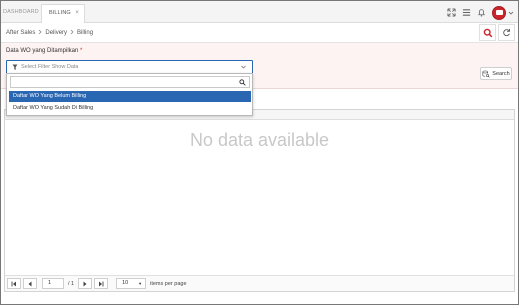 This screenshot has width=519, height=305. I want to click on dropdown-option: Daftar WO Yang Belum Billing, so click(130, 96).